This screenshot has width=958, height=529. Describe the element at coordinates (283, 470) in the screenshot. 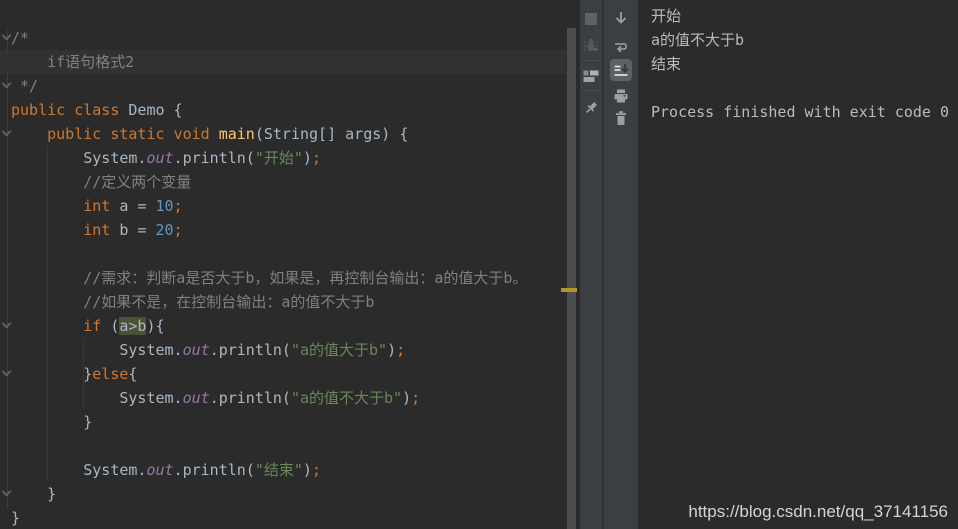

I see `code-line: System.out.println("结束");` at that location.